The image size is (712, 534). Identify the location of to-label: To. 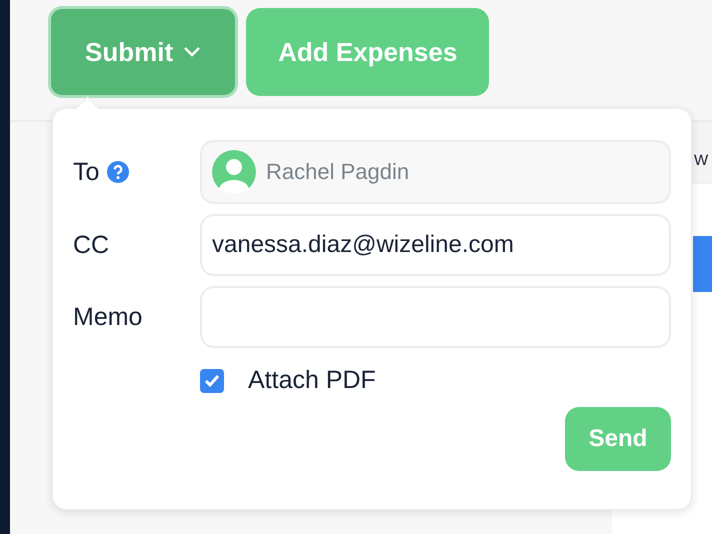
(86, 172).